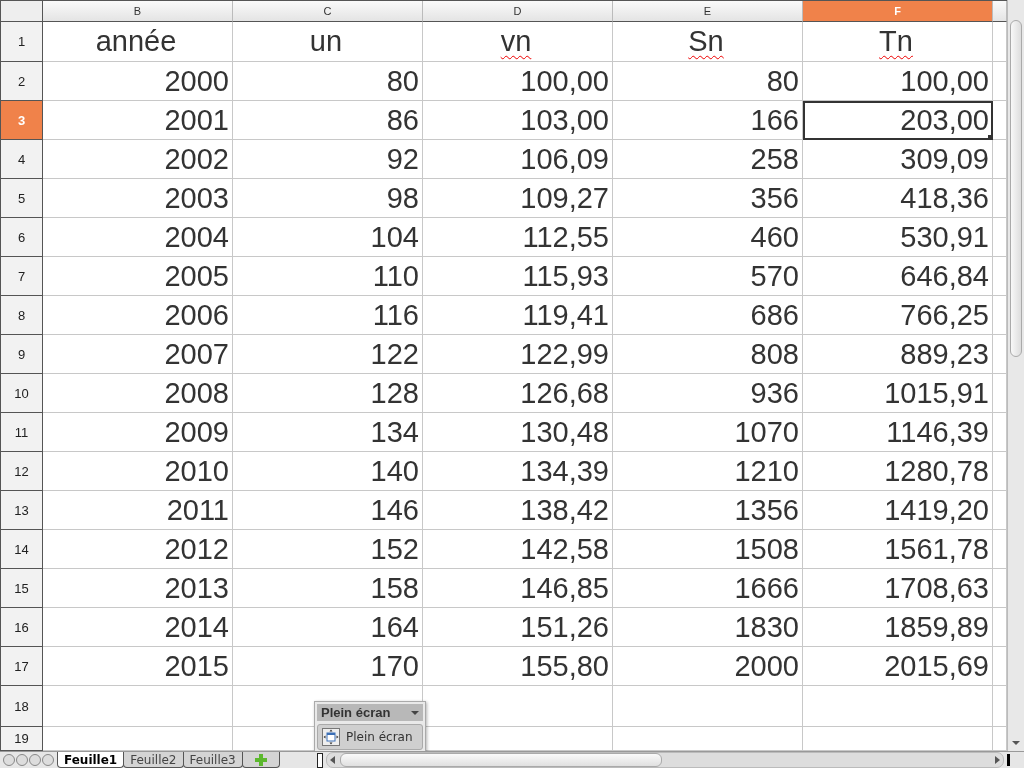 This screenshot has width=1024, height=768. What do you see at coordinates (22, 81) in the screenshot?
I see `row-header: 2` at bounding box center [22, 81].